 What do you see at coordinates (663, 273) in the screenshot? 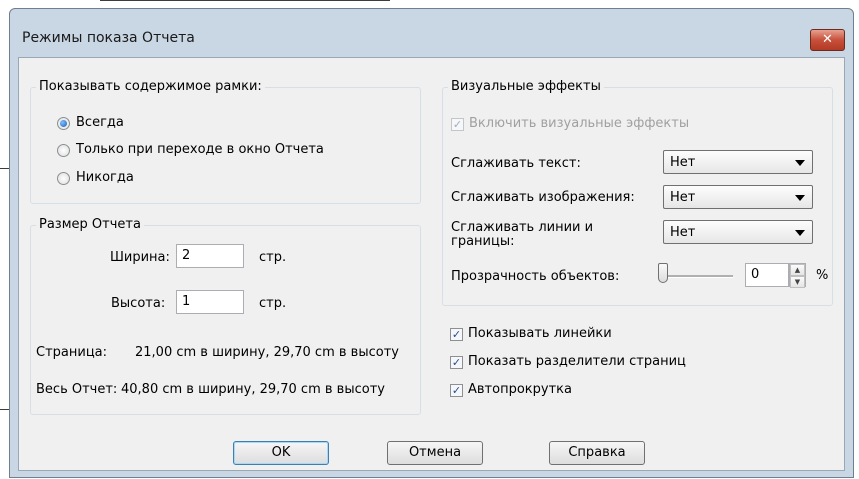
I see `transparency-slider-thumb` at bounding box center [663, 273].